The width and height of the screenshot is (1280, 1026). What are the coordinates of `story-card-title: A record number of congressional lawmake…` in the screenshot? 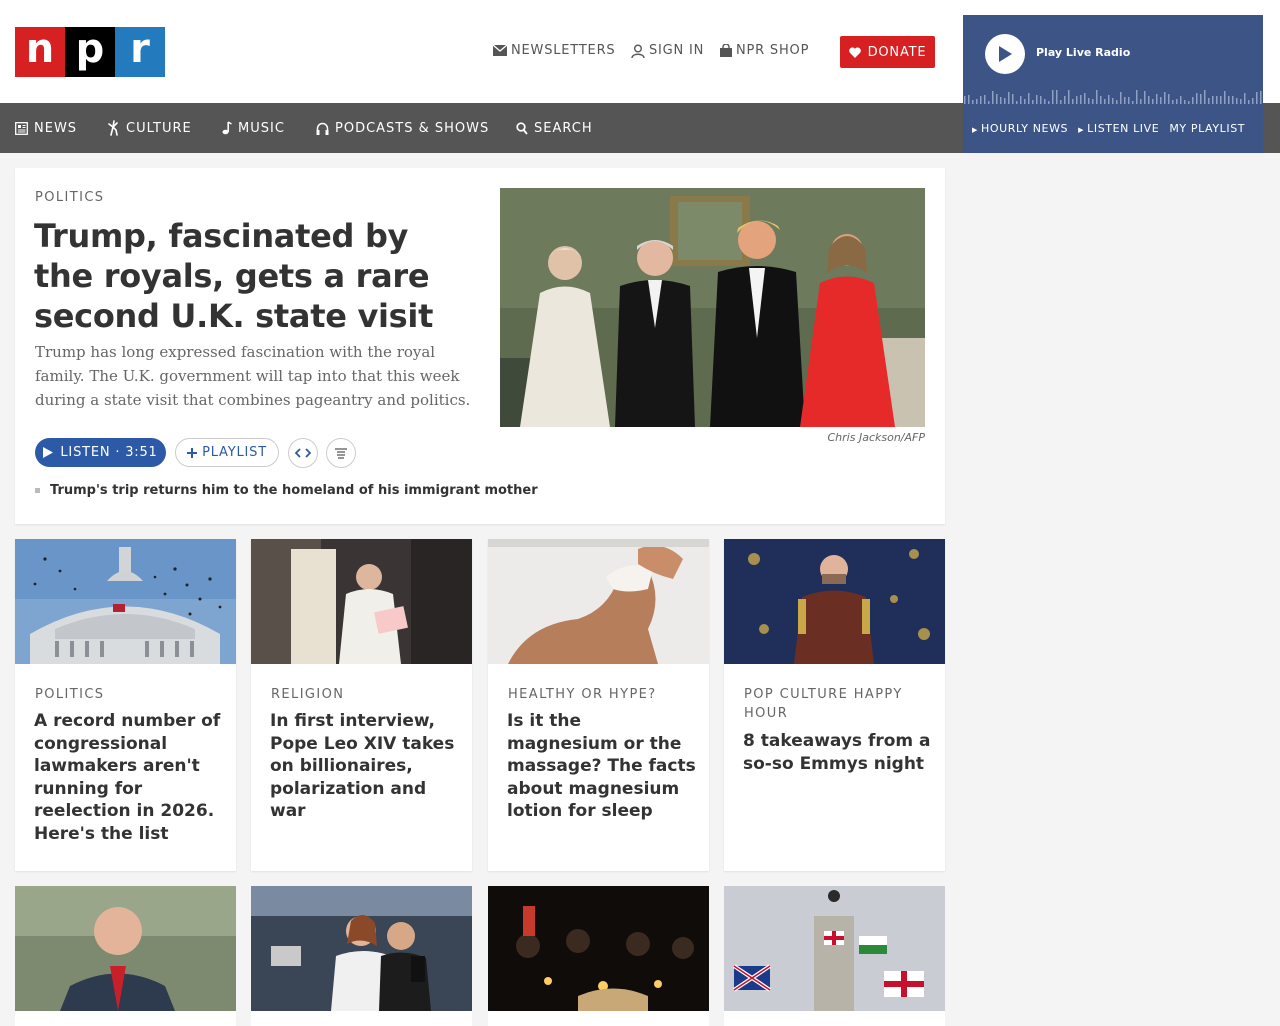 It's located at (129, 777).